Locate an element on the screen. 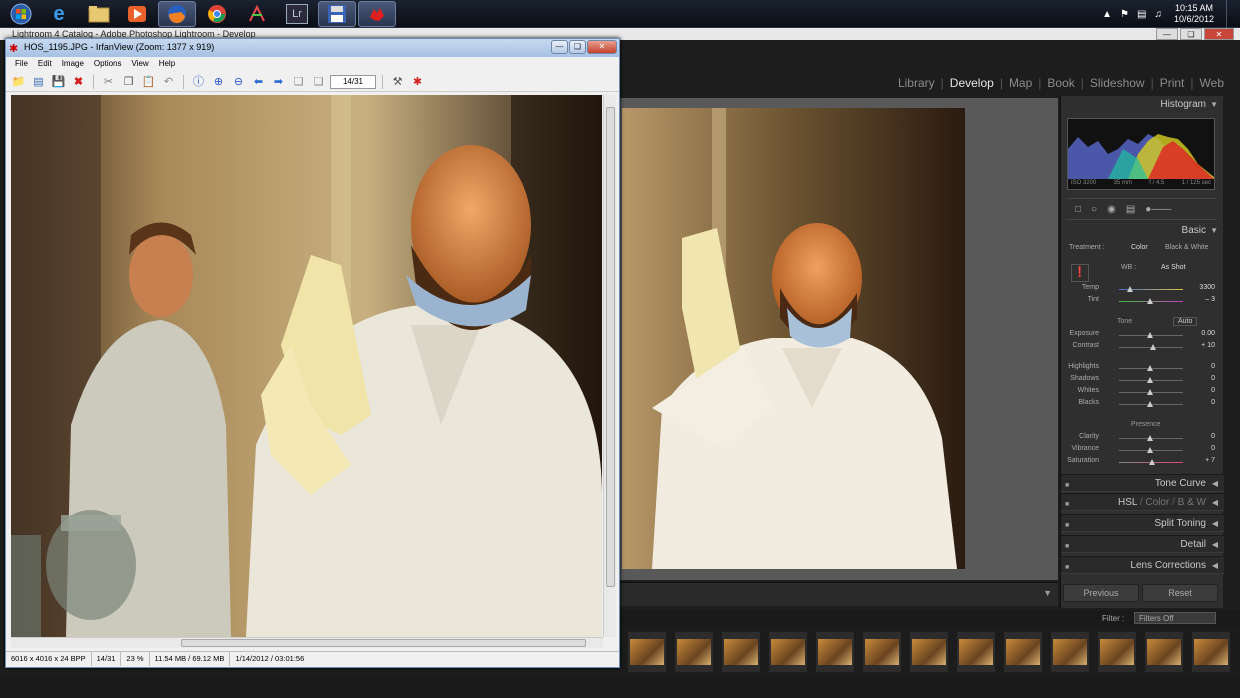 The width and height of the screenshot is (1240, 698). exposure-slider is located at coordinates (1150, 335).